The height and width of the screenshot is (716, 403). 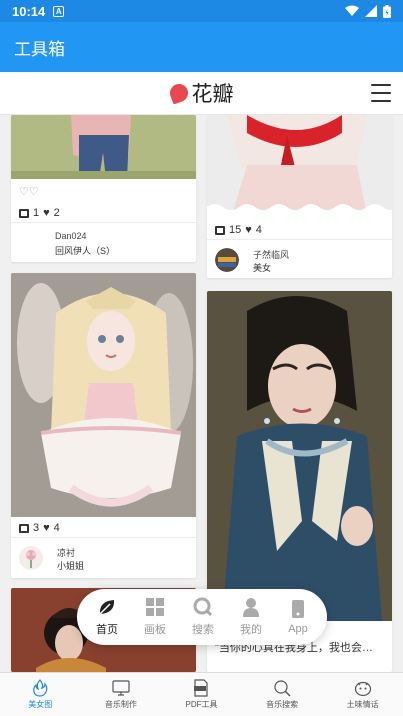 I want to click on bottom-nav: 美女图 音乐制作 PDF工具 音乐搜索 土味情话, so click(x=201, y=694).